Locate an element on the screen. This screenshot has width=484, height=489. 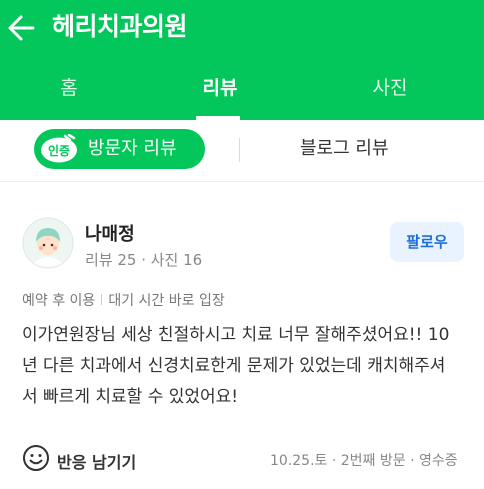
review-tags: 예약 후 이용 대기 시간 바로 입장 is located at coordinates (123, 300).